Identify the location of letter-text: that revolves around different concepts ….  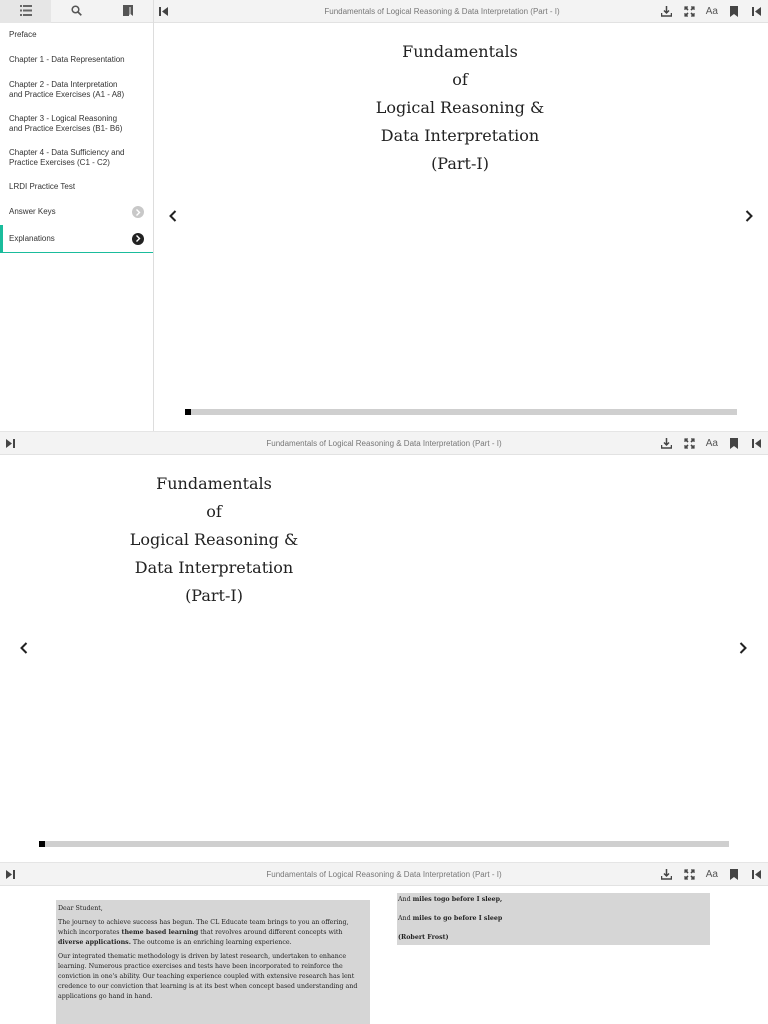
(270, 932).